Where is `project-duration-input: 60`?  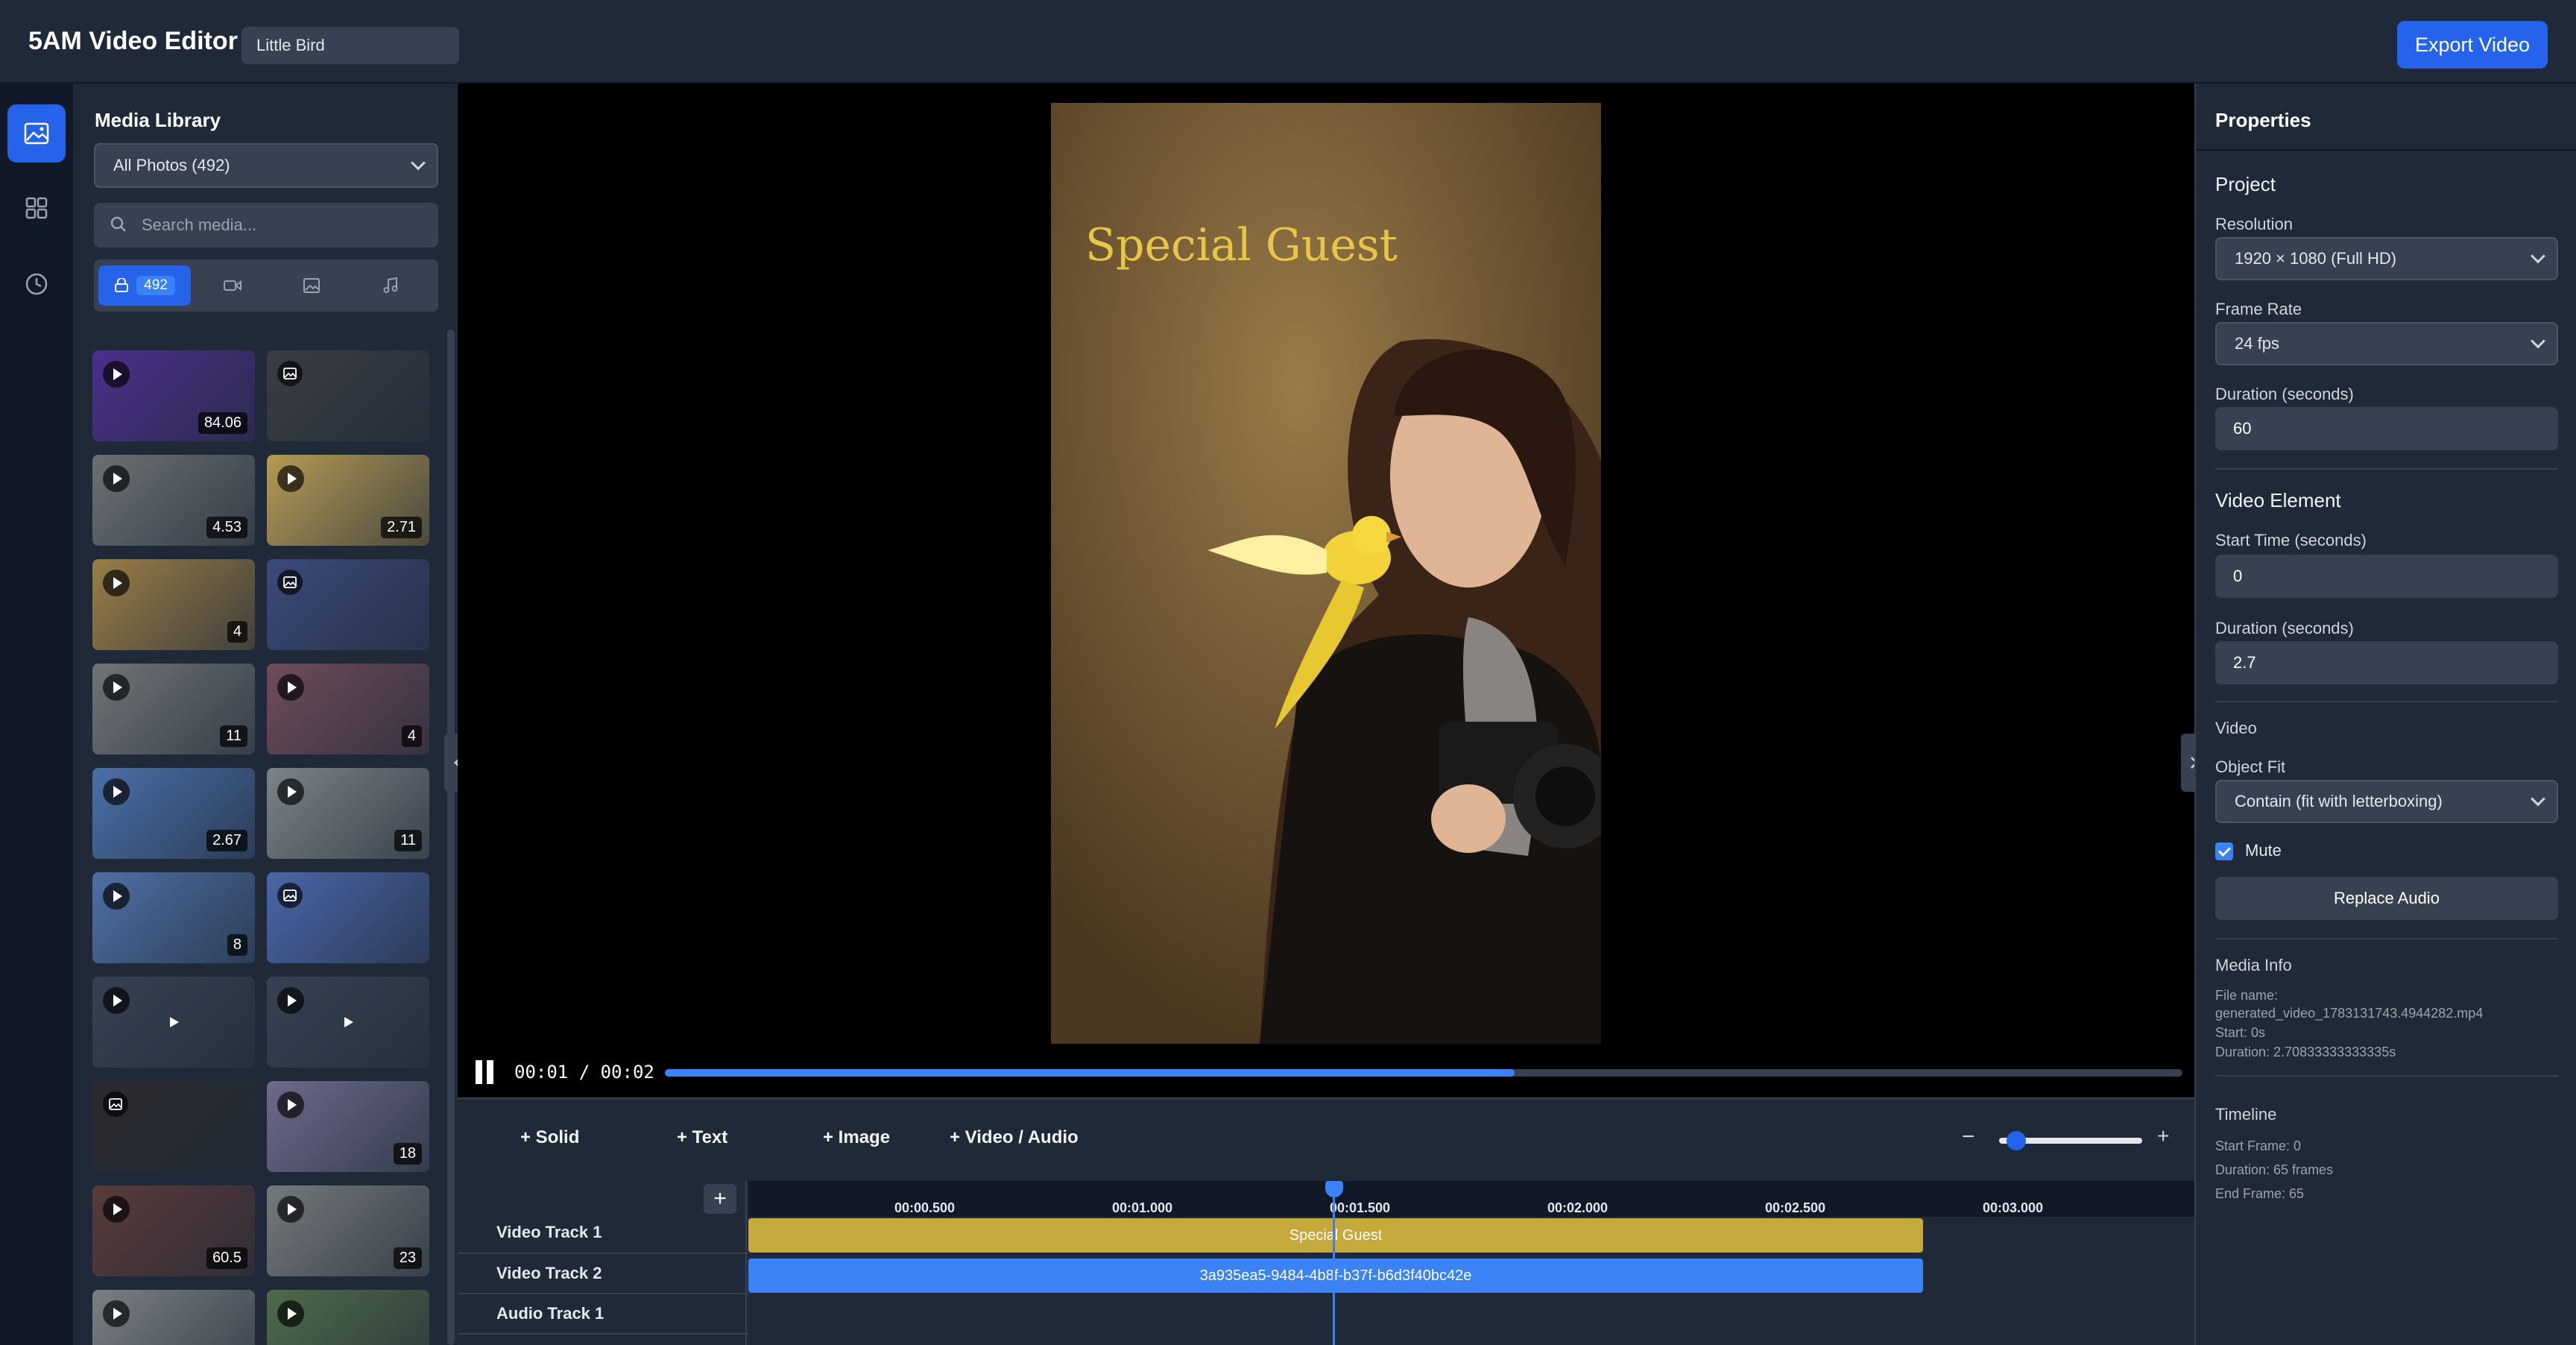 project-duration-input: 60 is located at coordinates (2386, 428).